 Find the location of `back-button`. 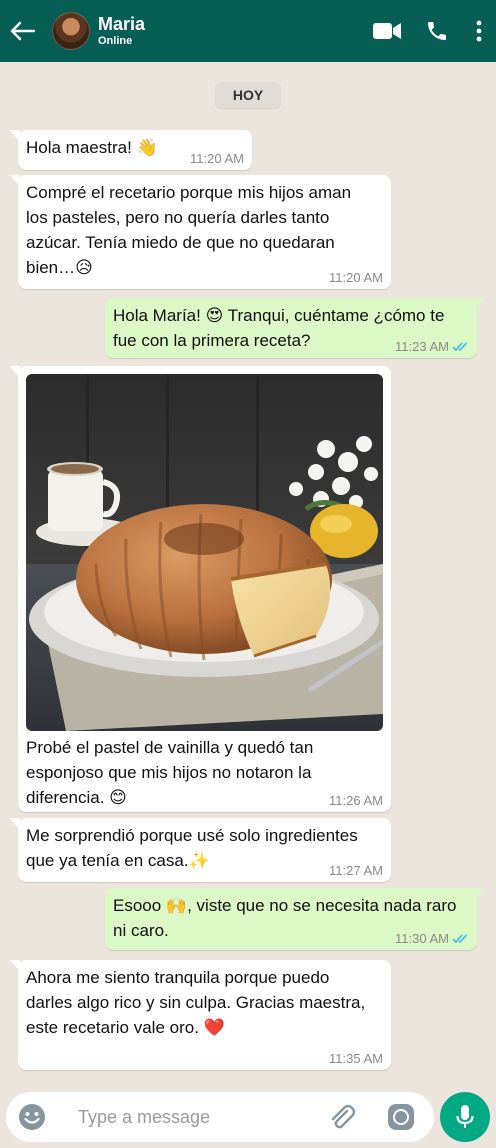

back-button is located at coordinates (22, 31).